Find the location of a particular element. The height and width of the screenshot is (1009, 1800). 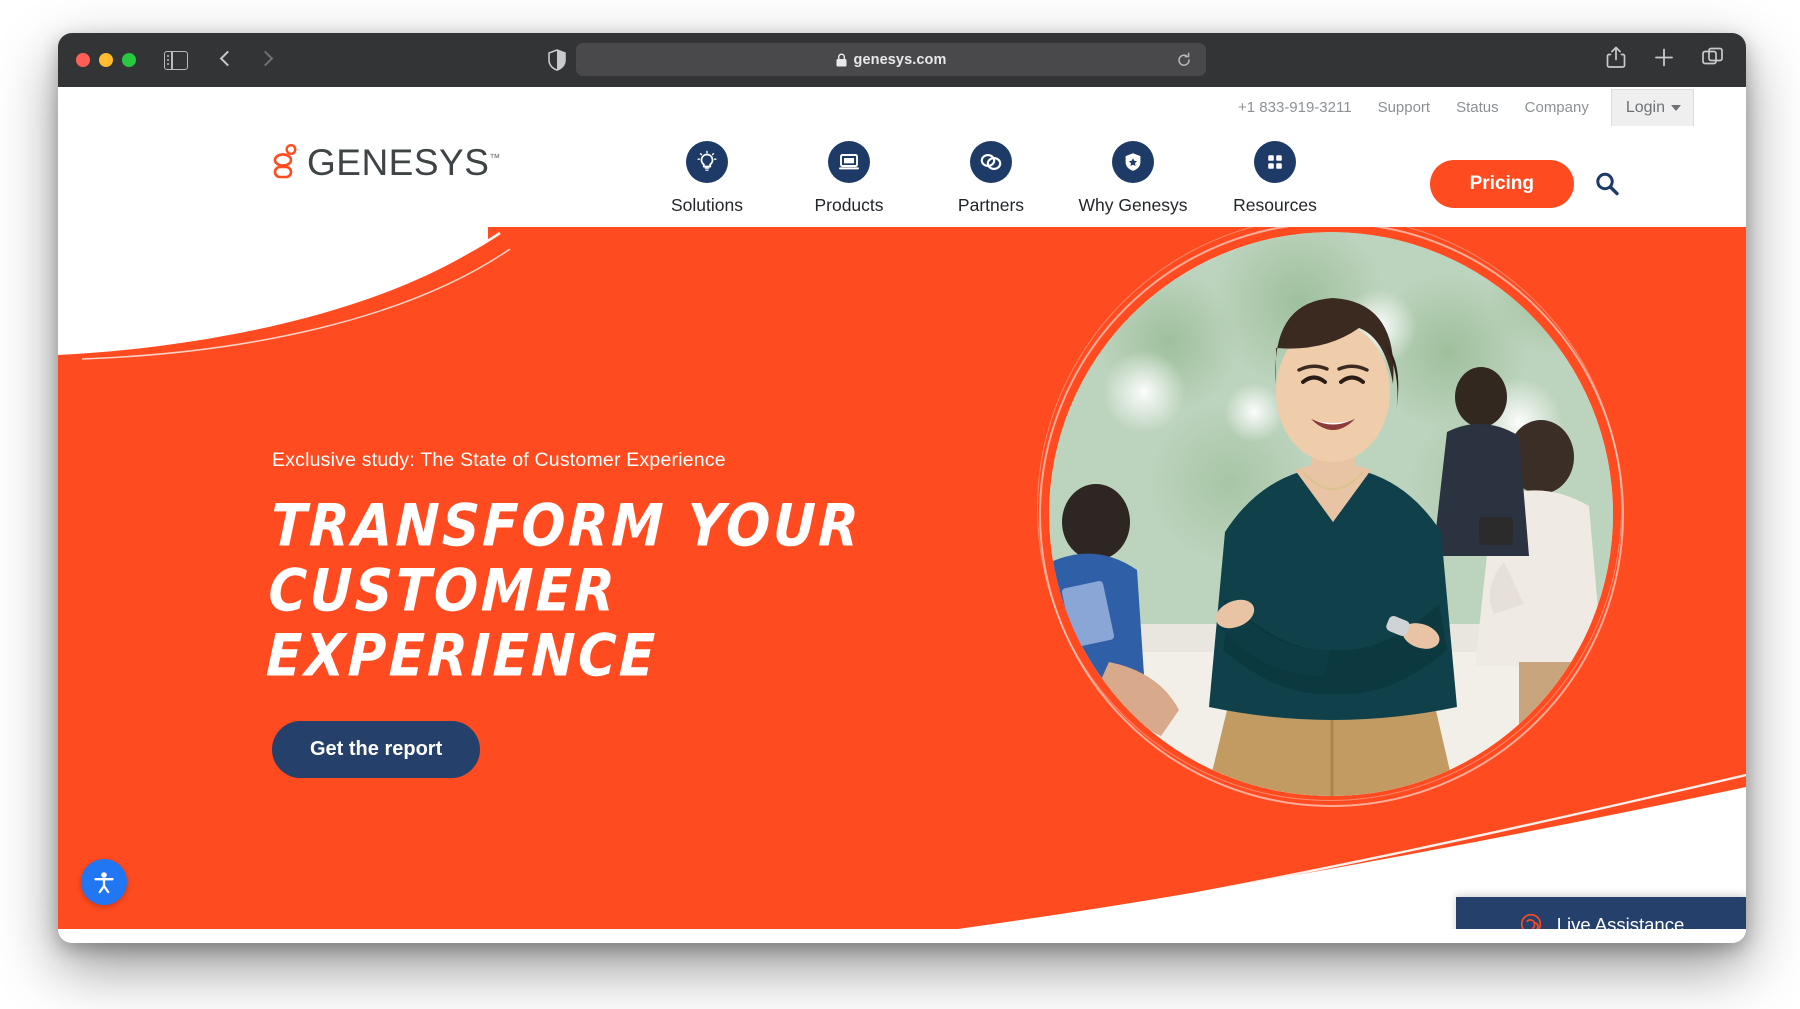

nav-item-resources: Resources is located at coordinates (1275, 178).